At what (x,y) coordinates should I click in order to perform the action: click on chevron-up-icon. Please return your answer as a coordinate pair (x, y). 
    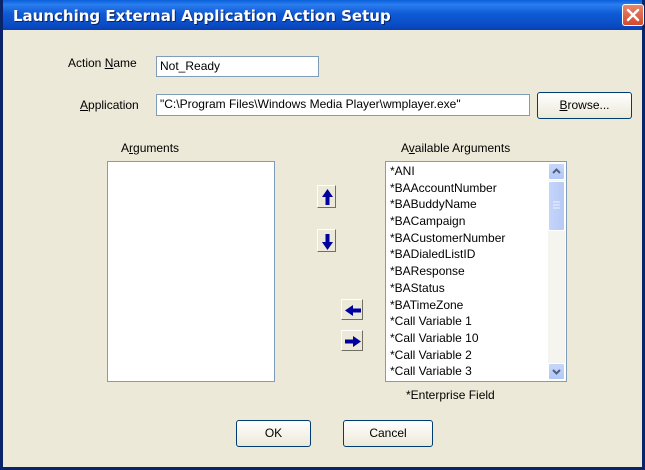
    Looking at the image, I should click on (556, 171).